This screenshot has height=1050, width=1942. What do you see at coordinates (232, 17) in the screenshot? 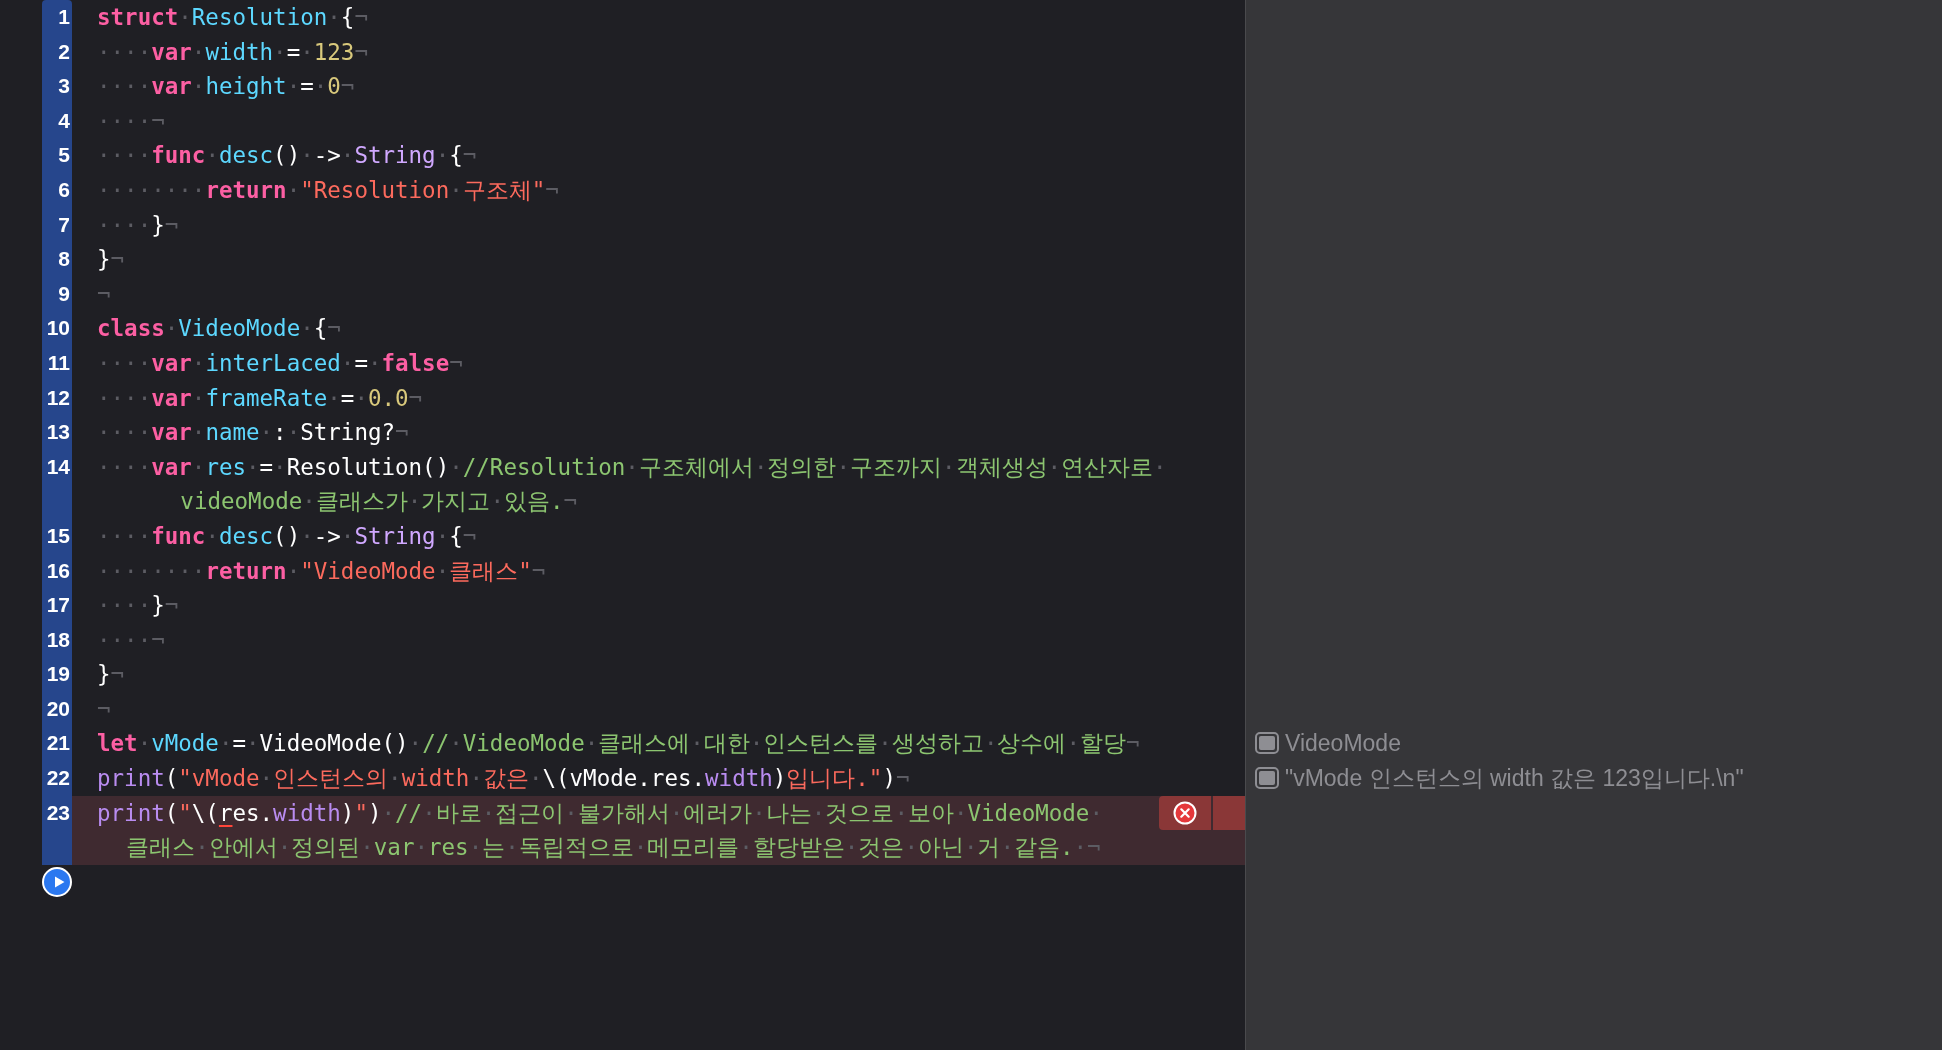
I see `code-line: struct·Resolution·{¬` at bounding box center [232, 17].